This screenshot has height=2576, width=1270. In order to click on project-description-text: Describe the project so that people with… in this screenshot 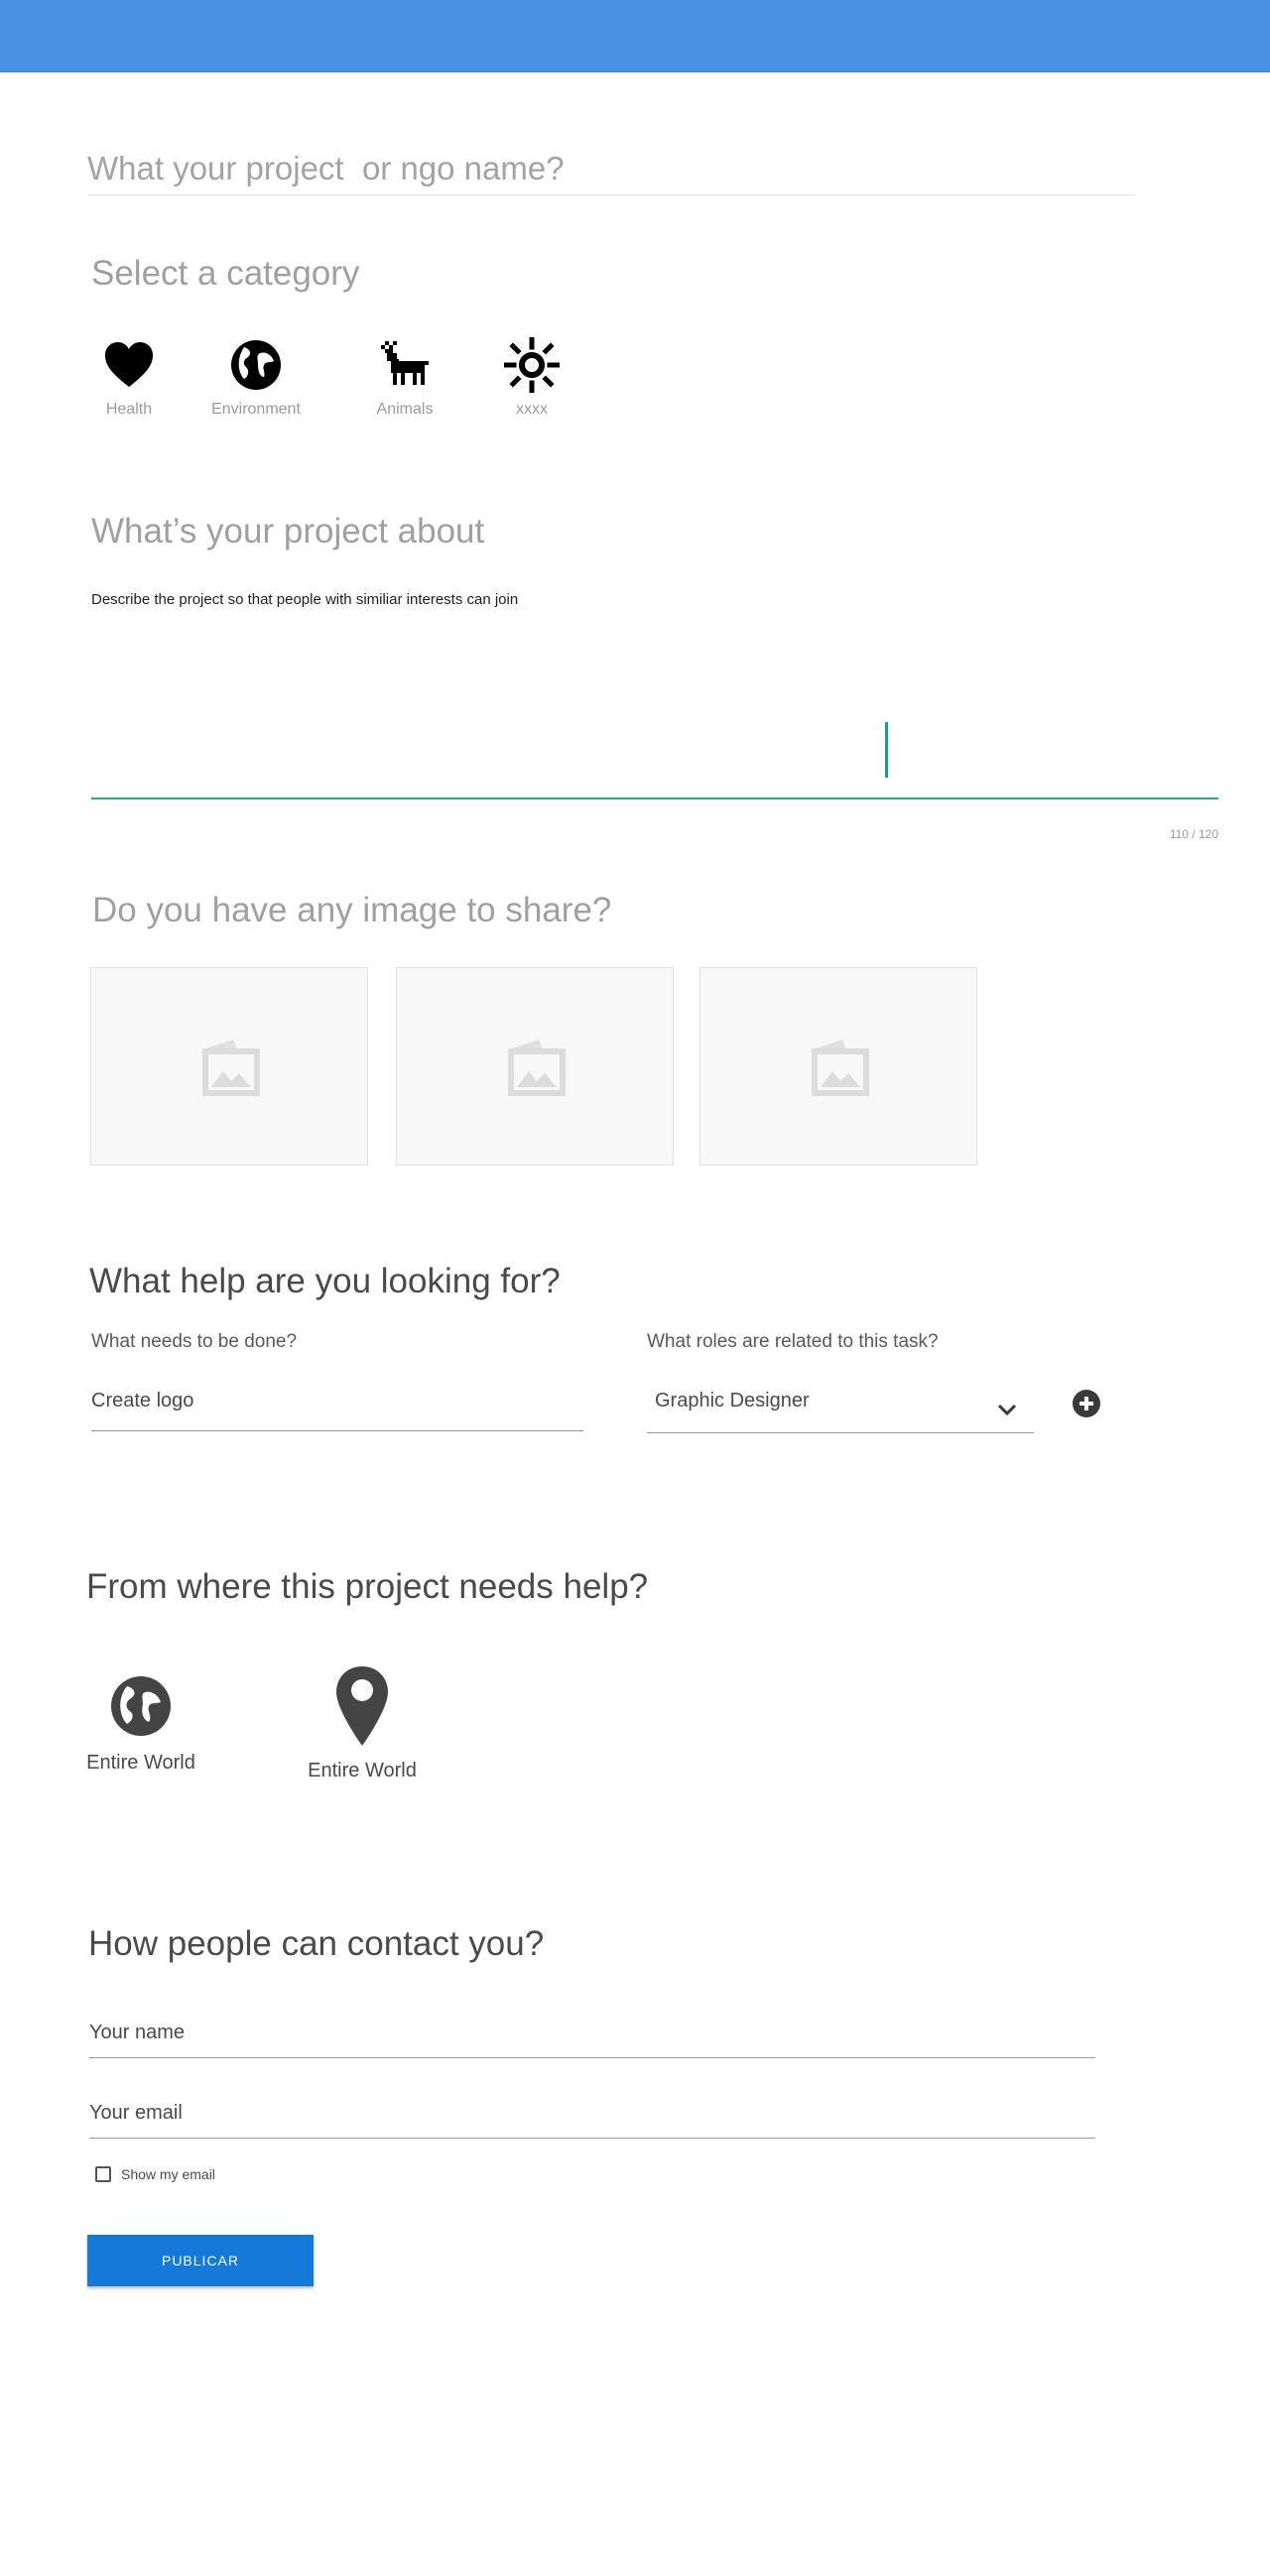, I will do `click(304, 599)`.